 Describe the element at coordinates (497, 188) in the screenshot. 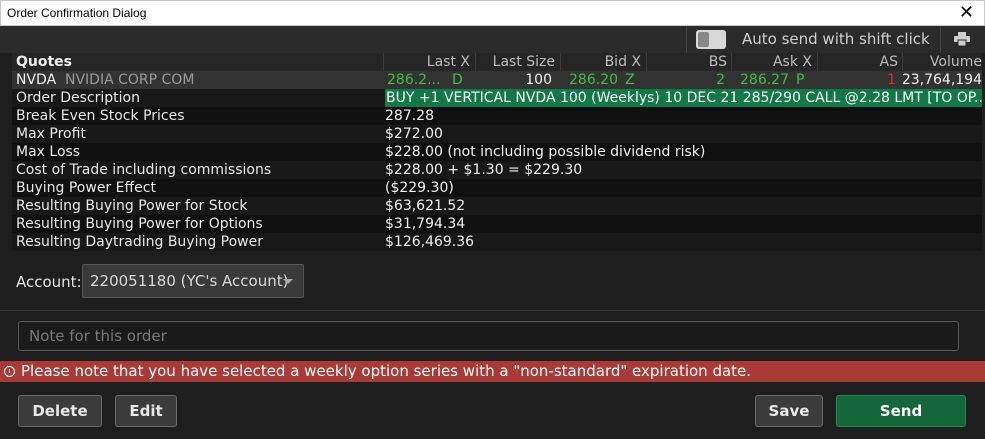

I see `detail-row-buying-power-effect: Buying Power Effect ($229.30)` at that location.